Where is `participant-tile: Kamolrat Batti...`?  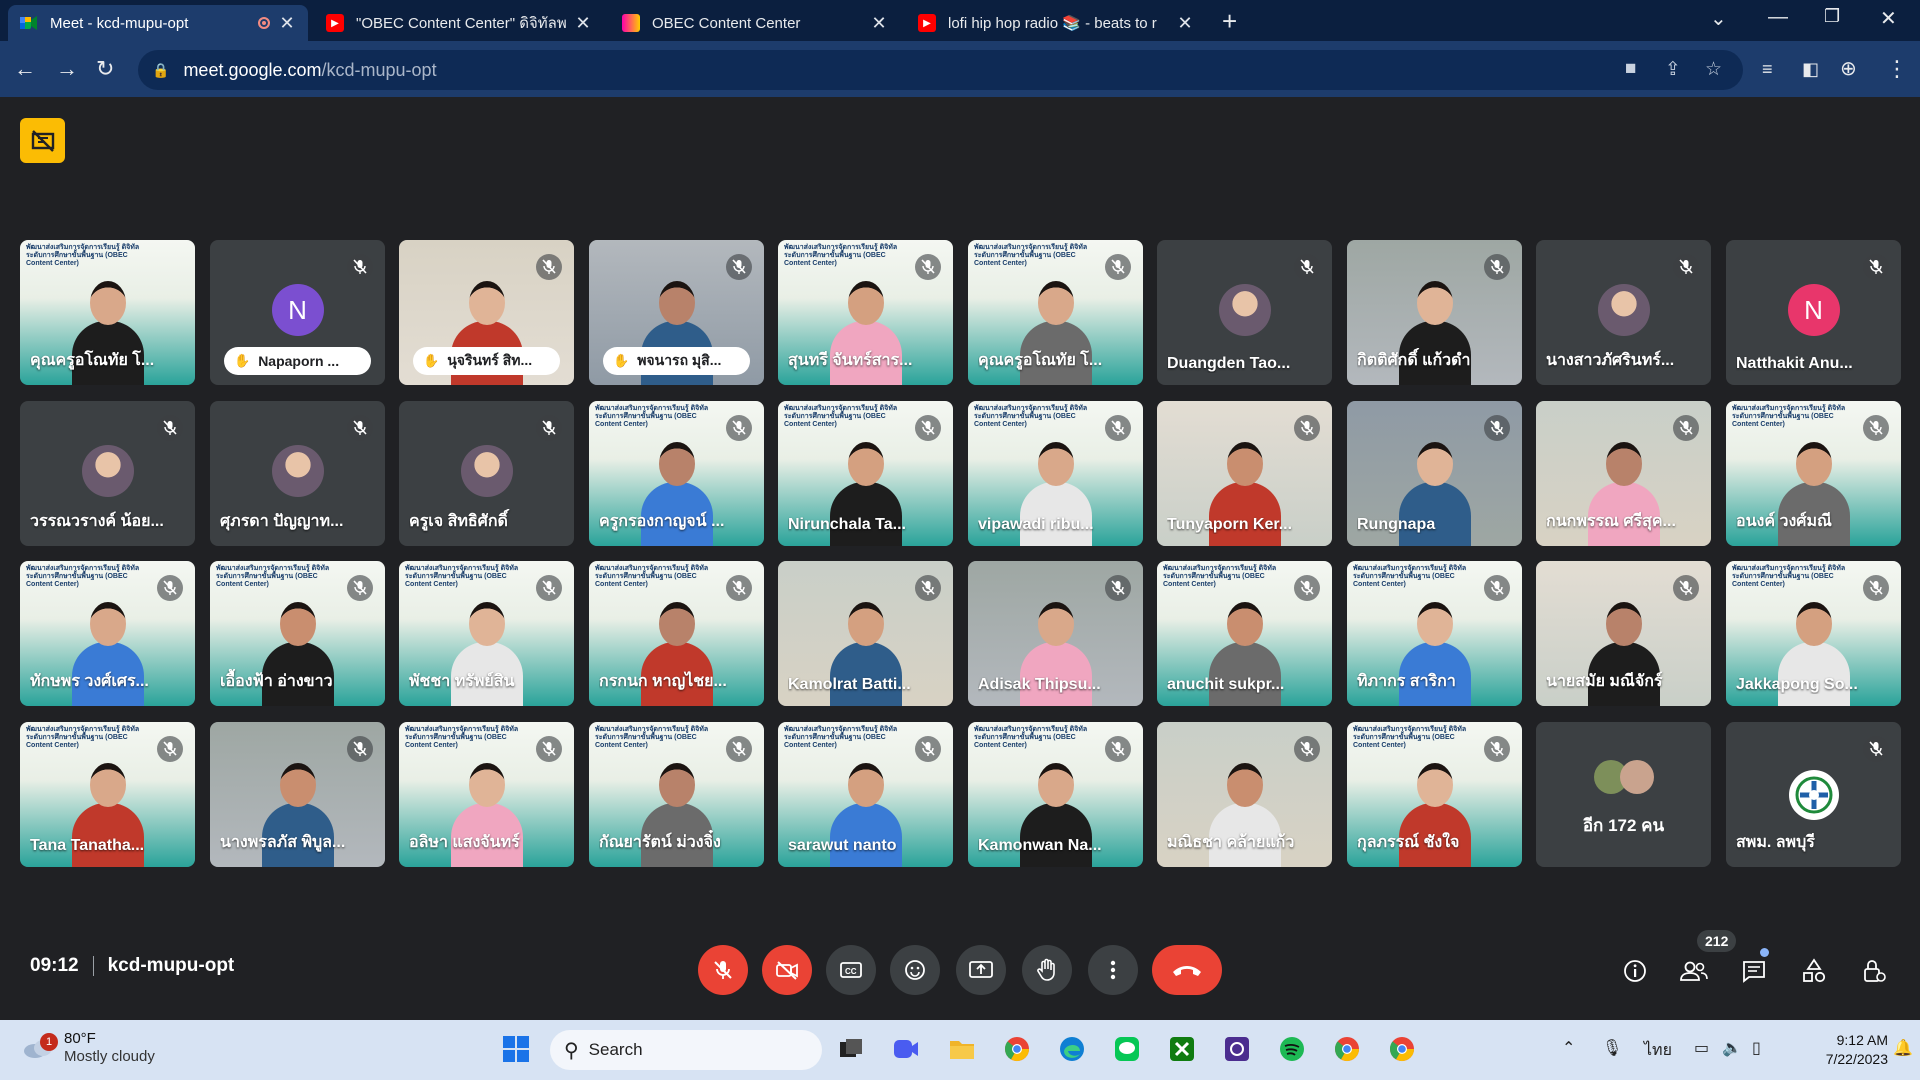 participant-tile: Kamolrat Batti... is located at coordinates (865, 633).